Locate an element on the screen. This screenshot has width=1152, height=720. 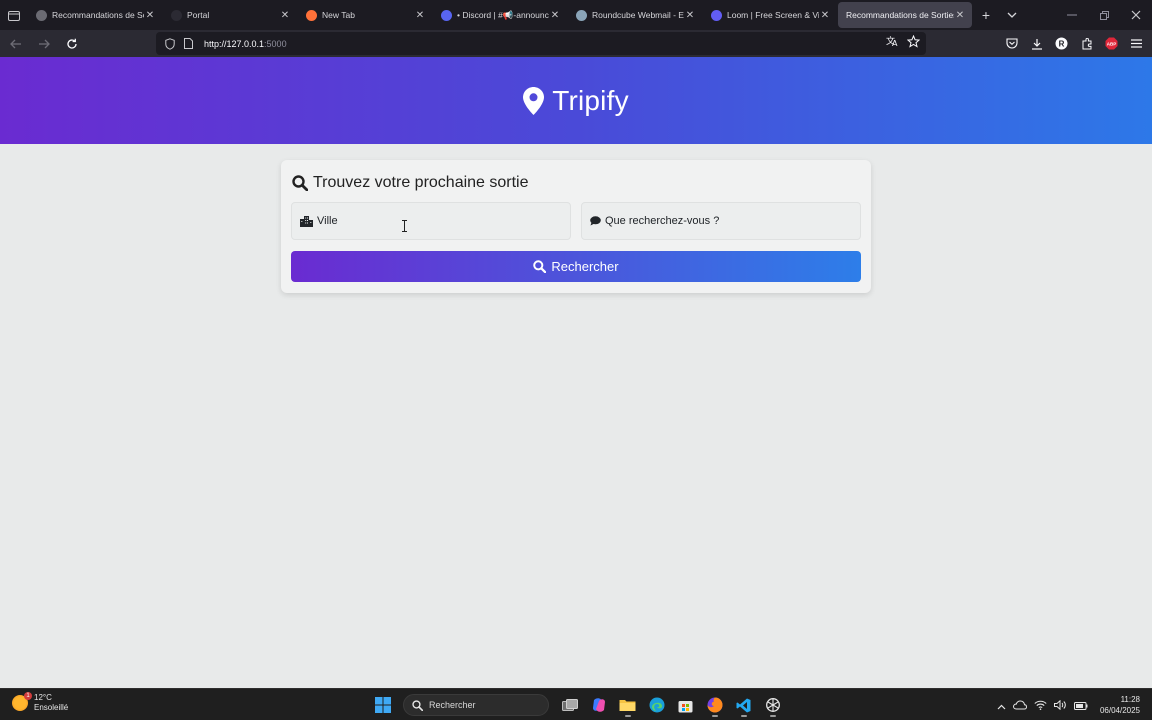
shield-icon is located at coordinates (170, 44).